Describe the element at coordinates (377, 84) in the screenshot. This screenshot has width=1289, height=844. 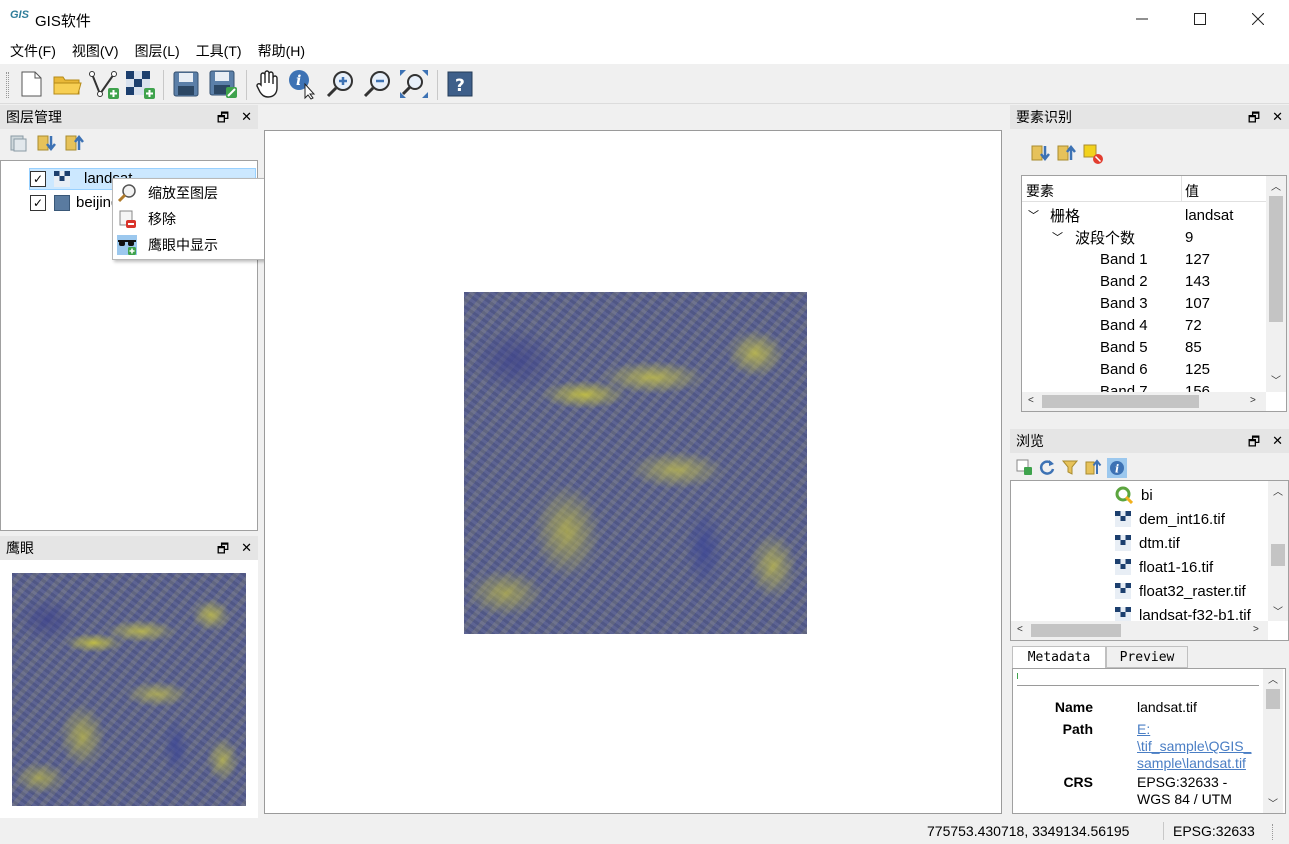
I see `zoom-out-button` at that location.